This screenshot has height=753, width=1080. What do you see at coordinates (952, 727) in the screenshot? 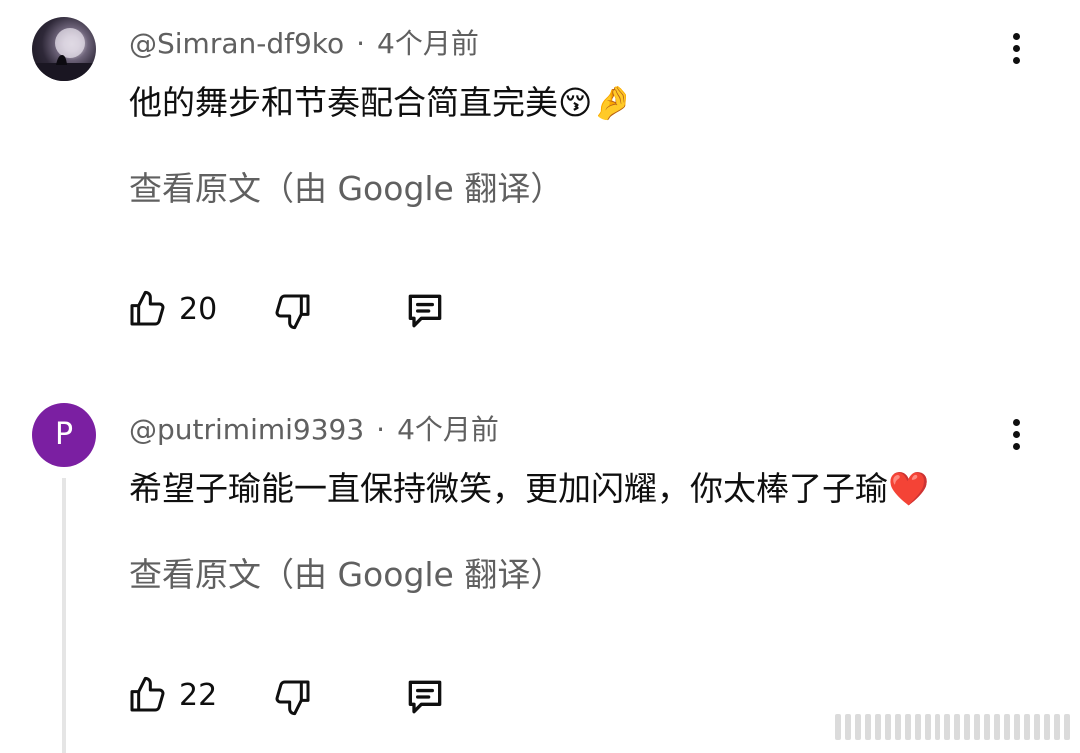
I see `watermark` at bounding box center [952, 727].